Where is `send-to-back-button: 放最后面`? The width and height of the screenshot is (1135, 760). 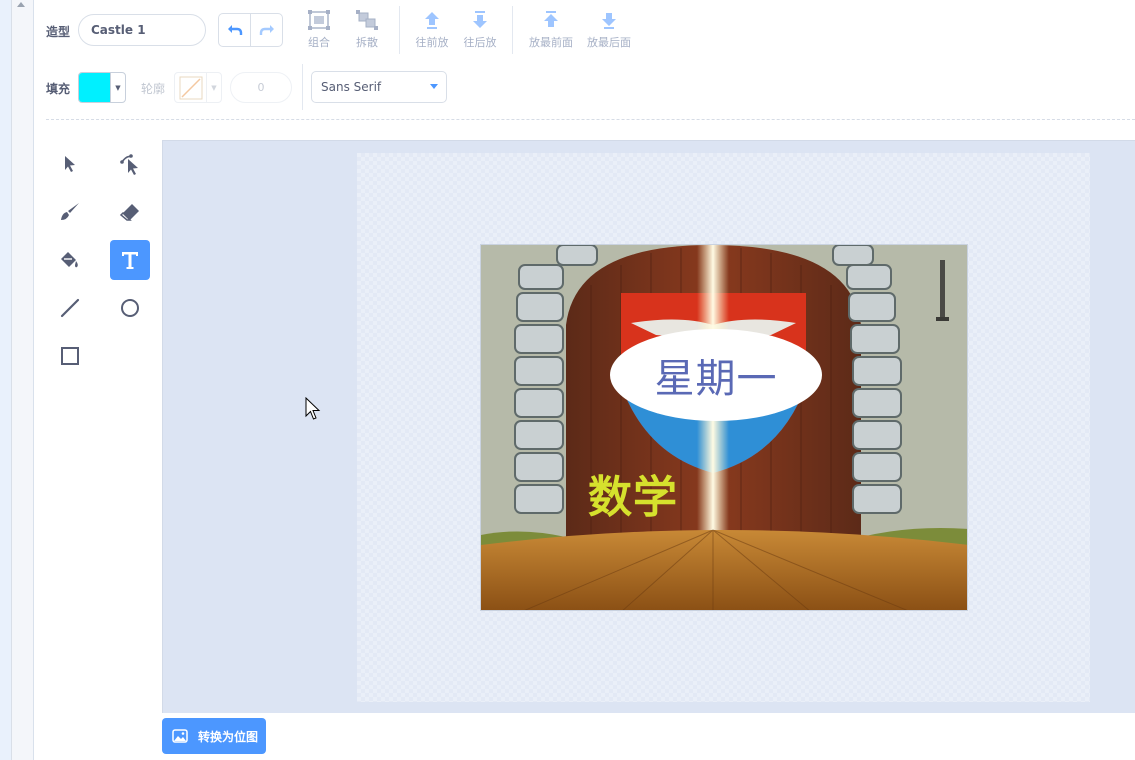 send-to-back-button: 放最后面 is located at coordinates (609, 33).